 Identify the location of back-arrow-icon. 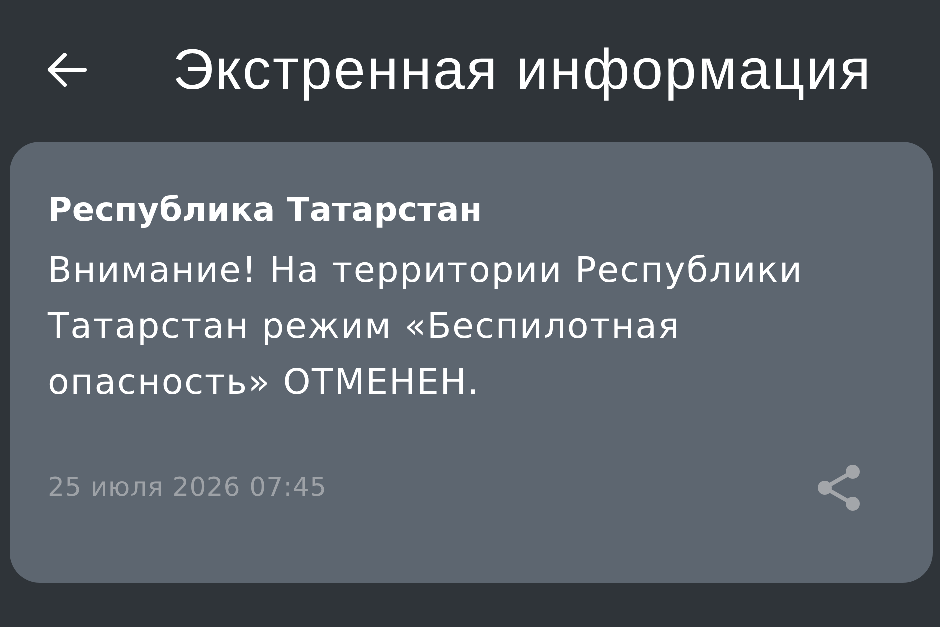
(67, 70).